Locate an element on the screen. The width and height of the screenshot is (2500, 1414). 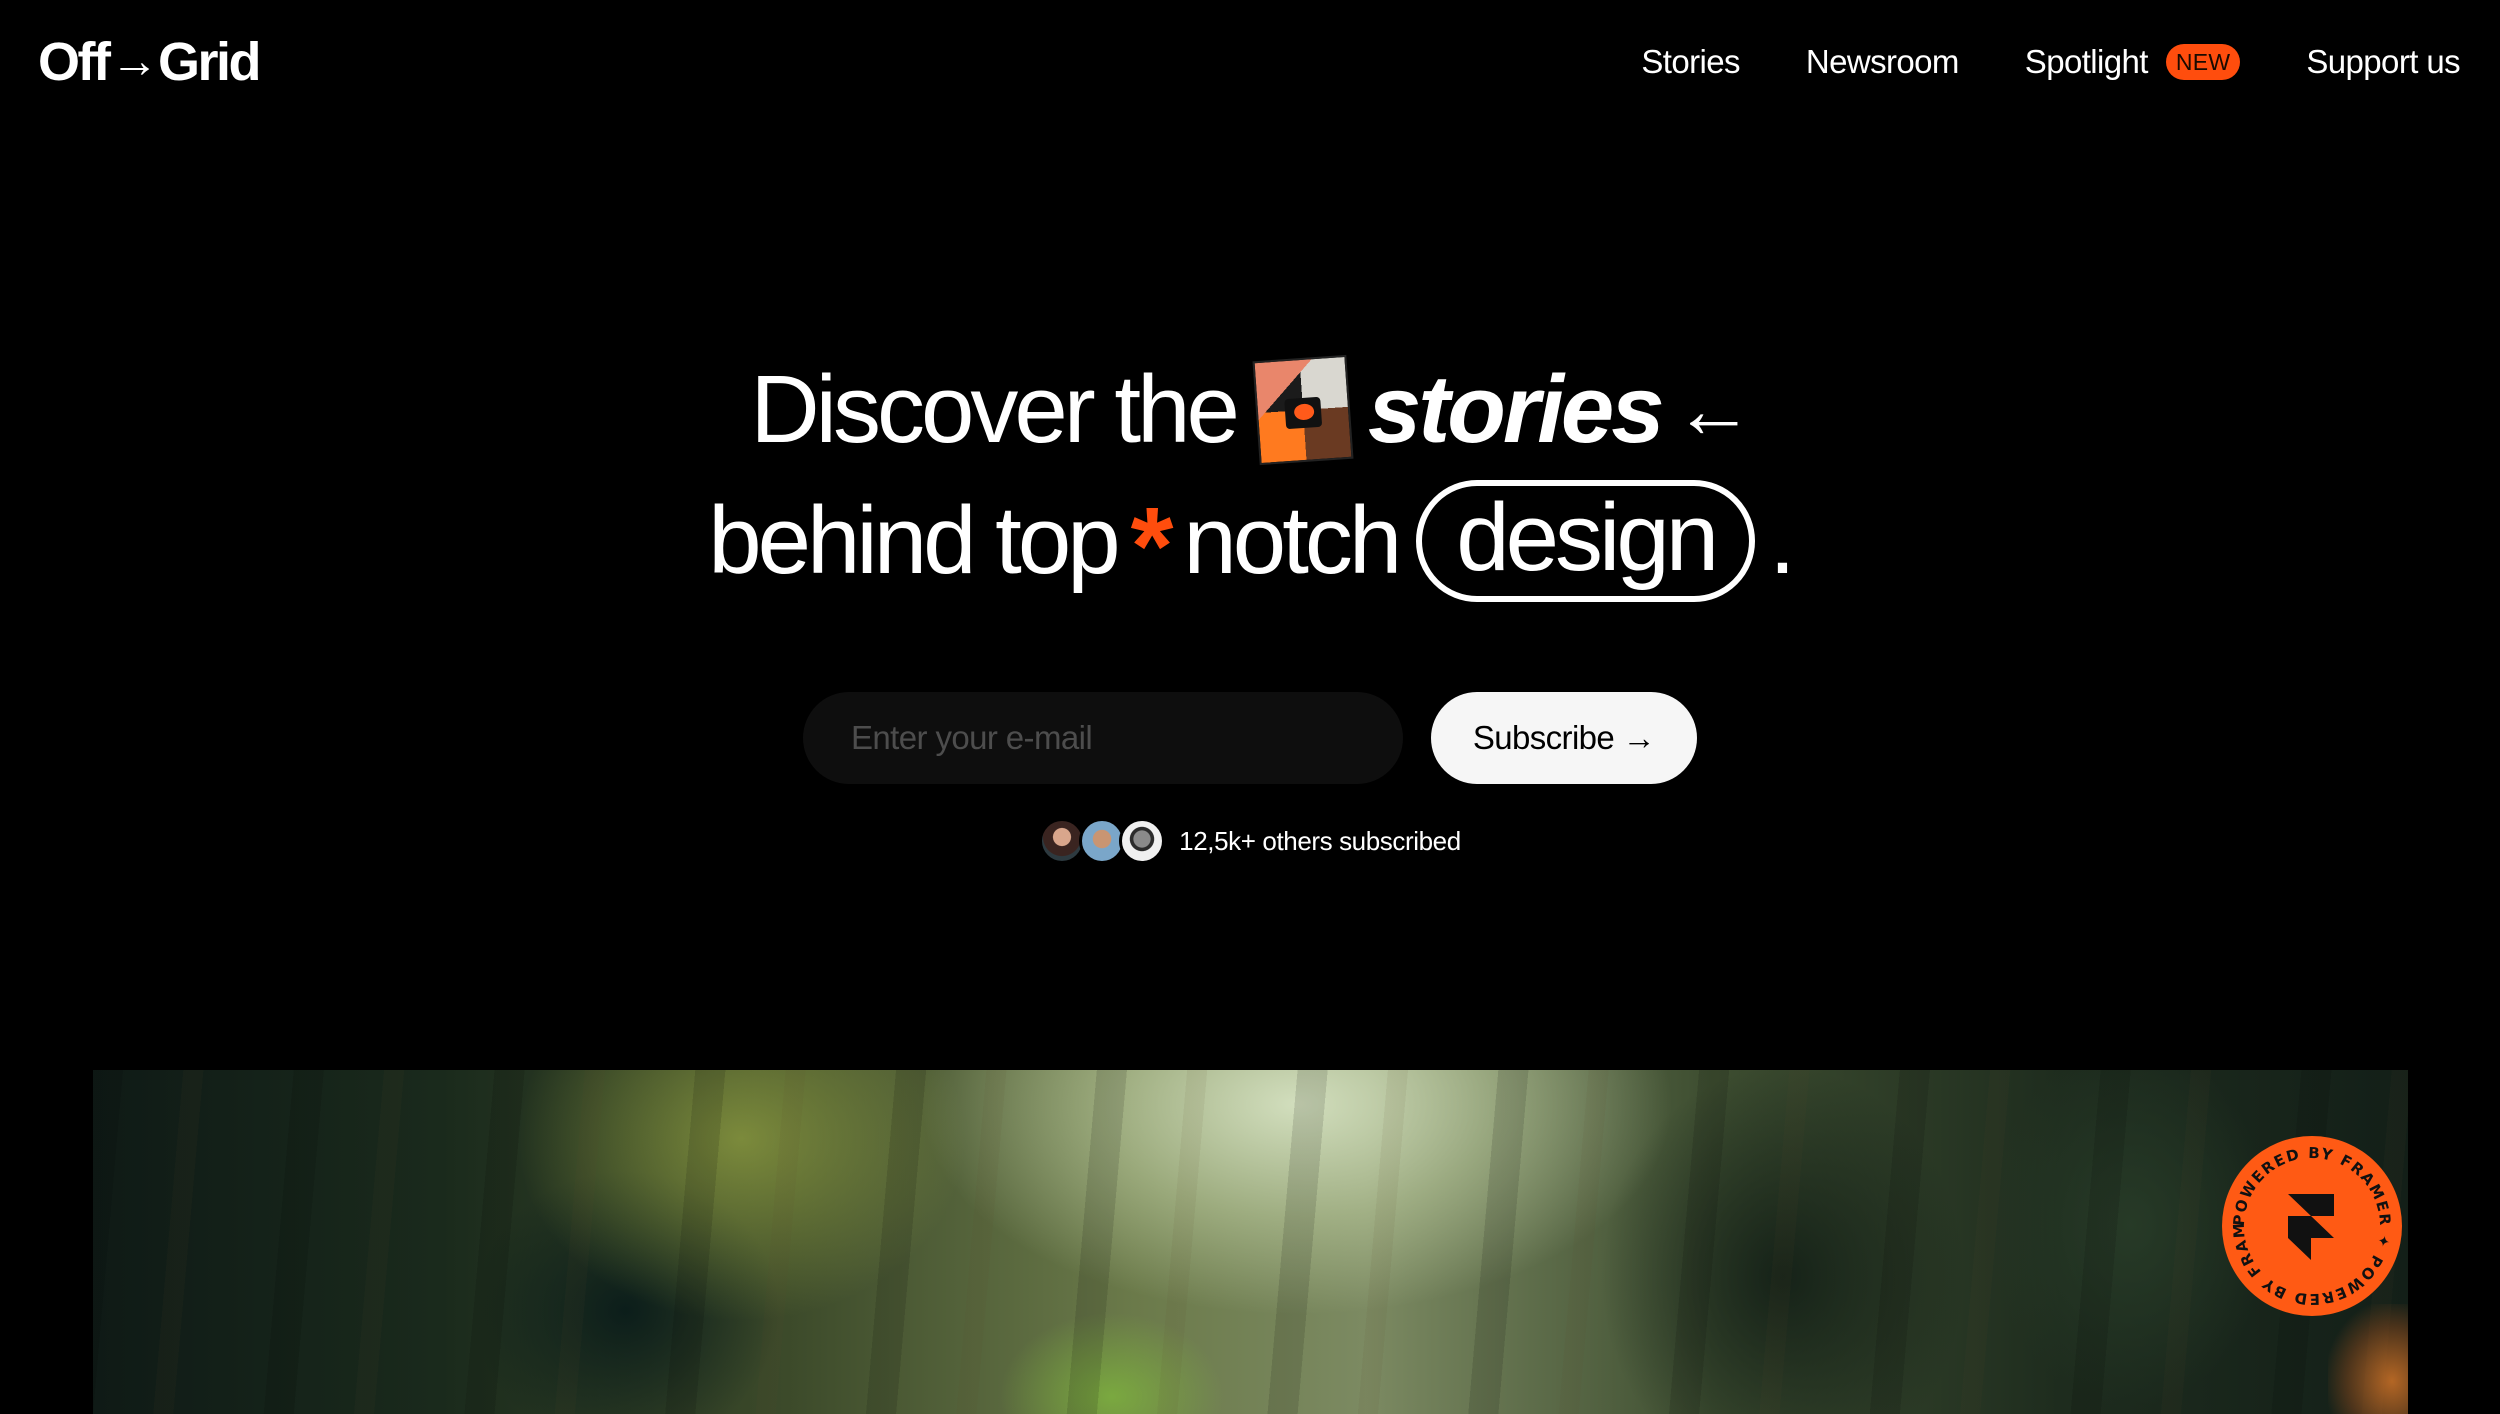
collage-thumbnail-icon is located at coordinates (1303, 410).